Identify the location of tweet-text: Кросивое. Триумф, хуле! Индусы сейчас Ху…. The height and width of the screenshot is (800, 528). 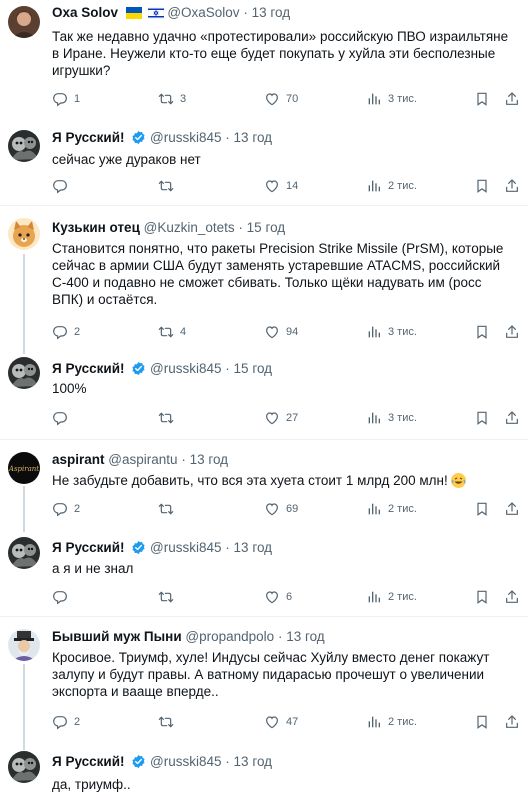
(271, 674).